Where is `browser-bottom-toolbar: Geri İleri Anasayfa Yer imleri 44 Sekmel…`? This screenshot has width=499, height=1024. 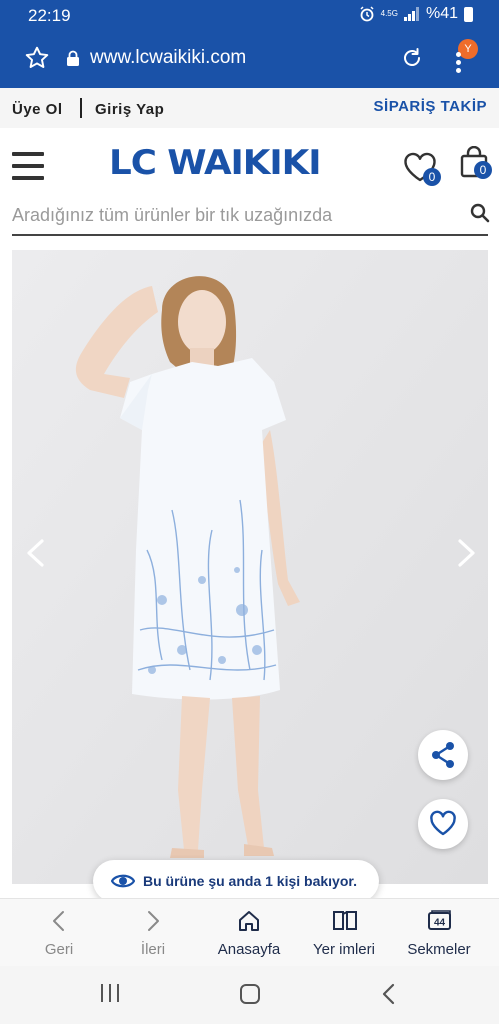 browser-bottom-toolbar: Geri İleri Anasayfa Yer imleri 44 Sekmel… is located at coordinates (249, 932).